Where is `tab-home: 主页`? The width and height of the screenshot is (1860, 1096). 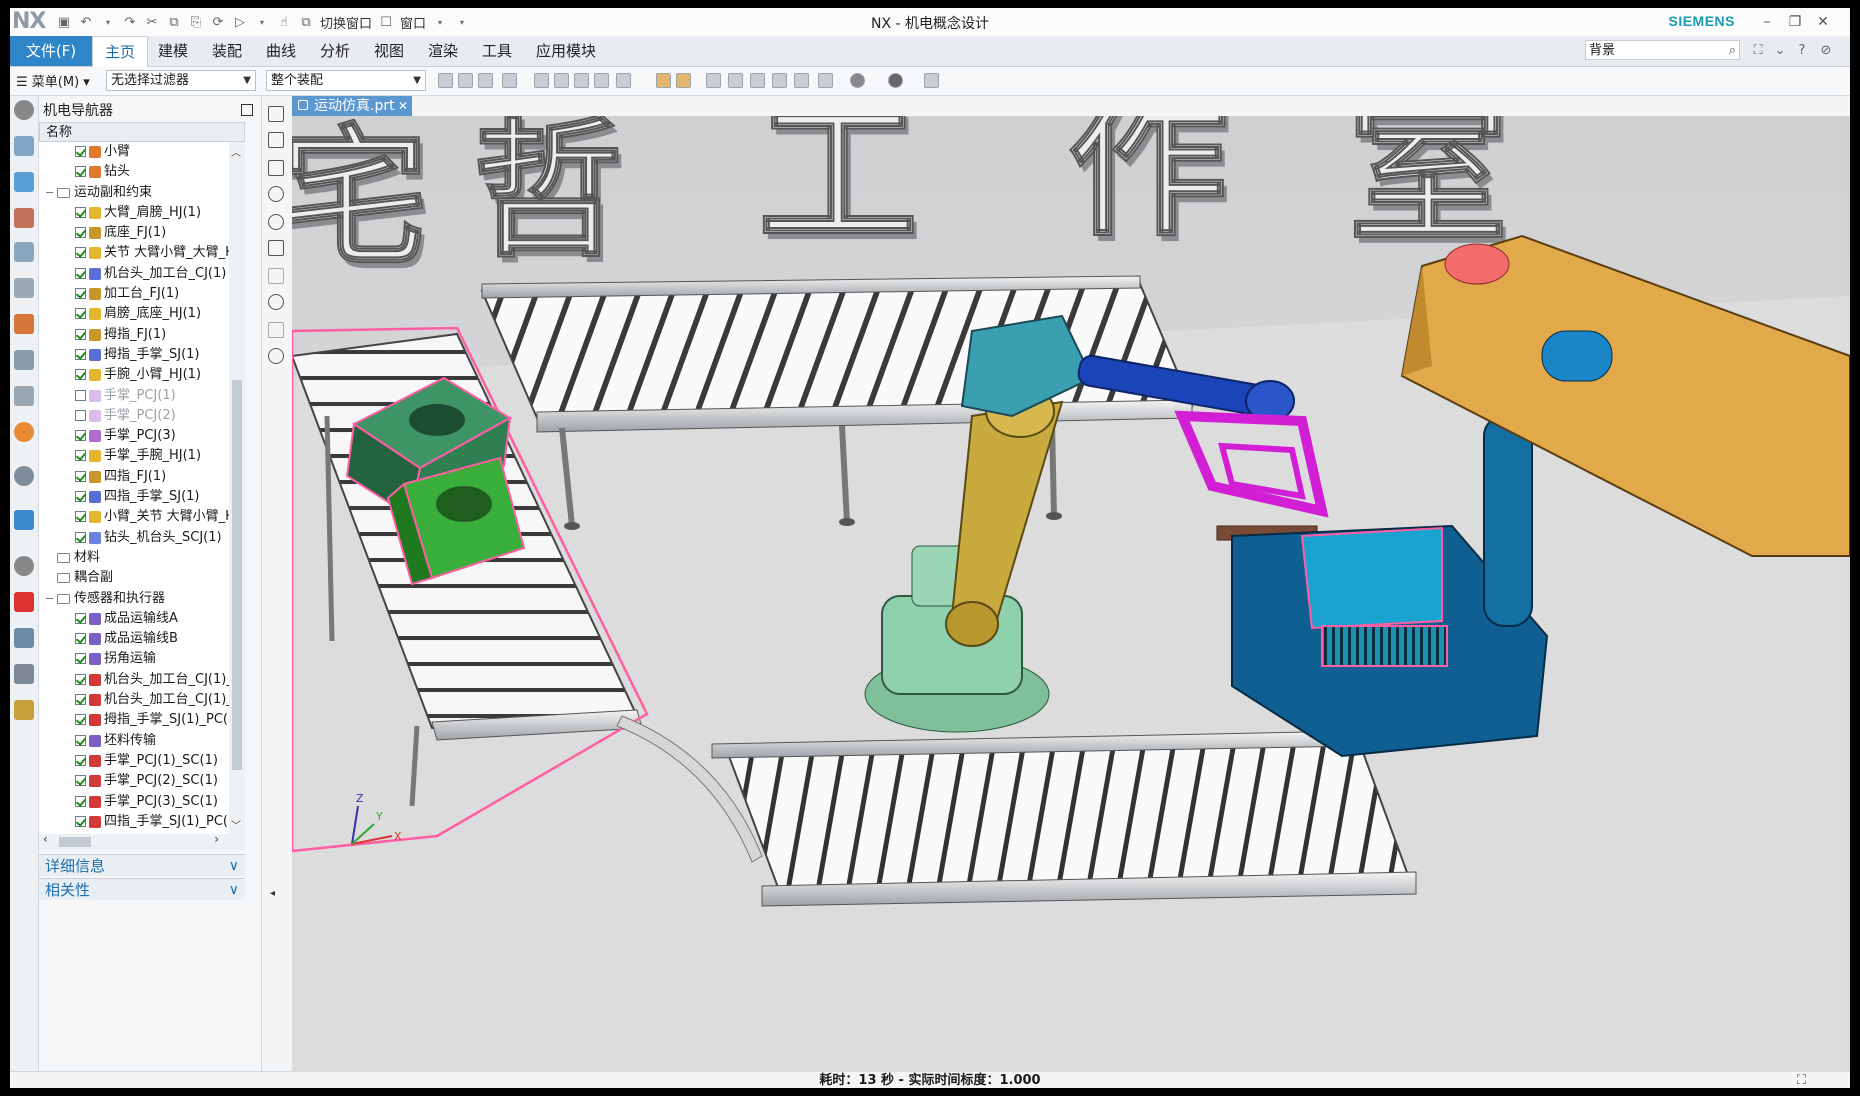 tab-home: 主页 is located at coordinates (120, 52).